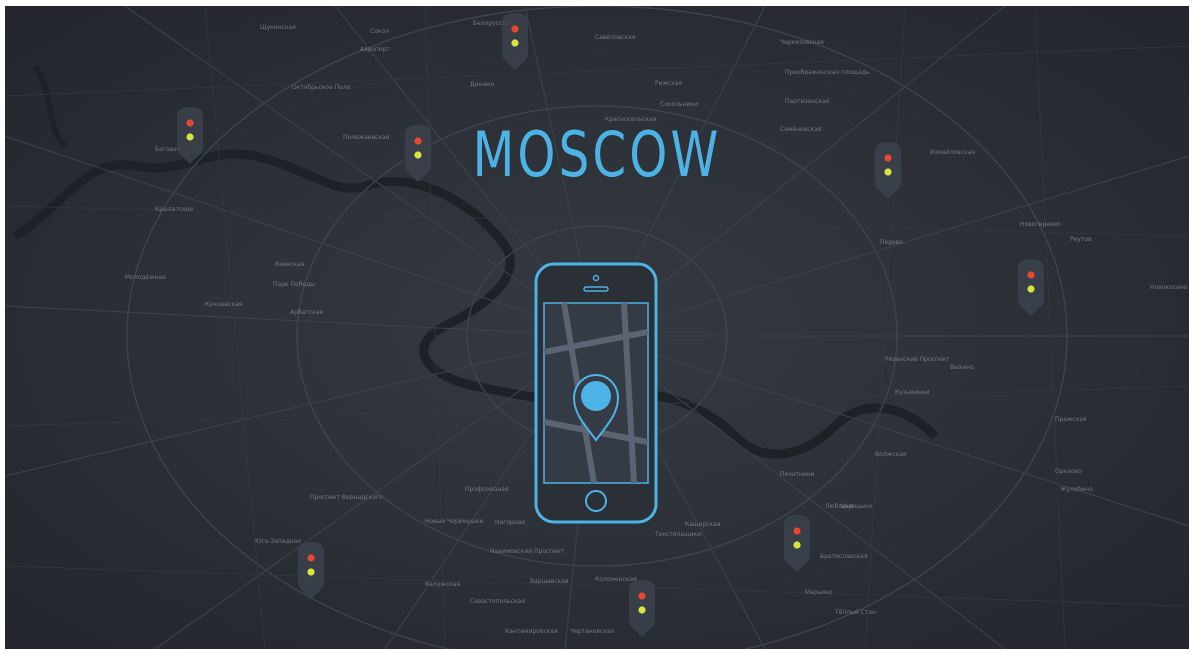 The image size is (1193, 654). I want to click on map-label: Печатники, so click(797, 474).